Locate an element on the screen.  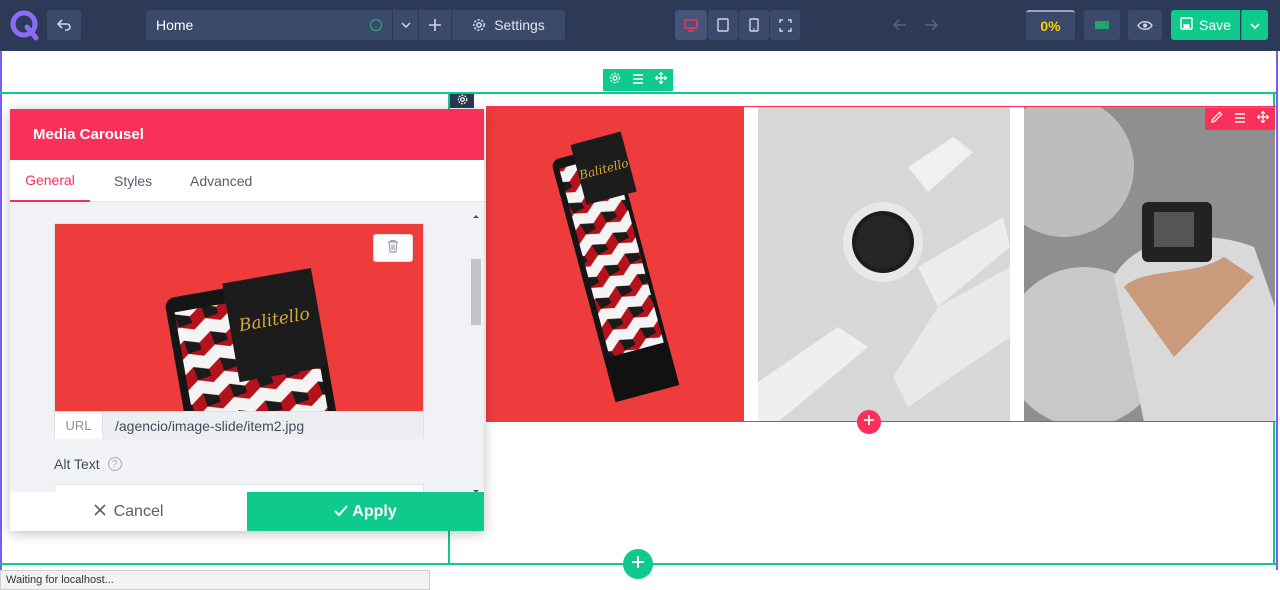
panel-title: Media Carousel is located at coordinates (247, 134).